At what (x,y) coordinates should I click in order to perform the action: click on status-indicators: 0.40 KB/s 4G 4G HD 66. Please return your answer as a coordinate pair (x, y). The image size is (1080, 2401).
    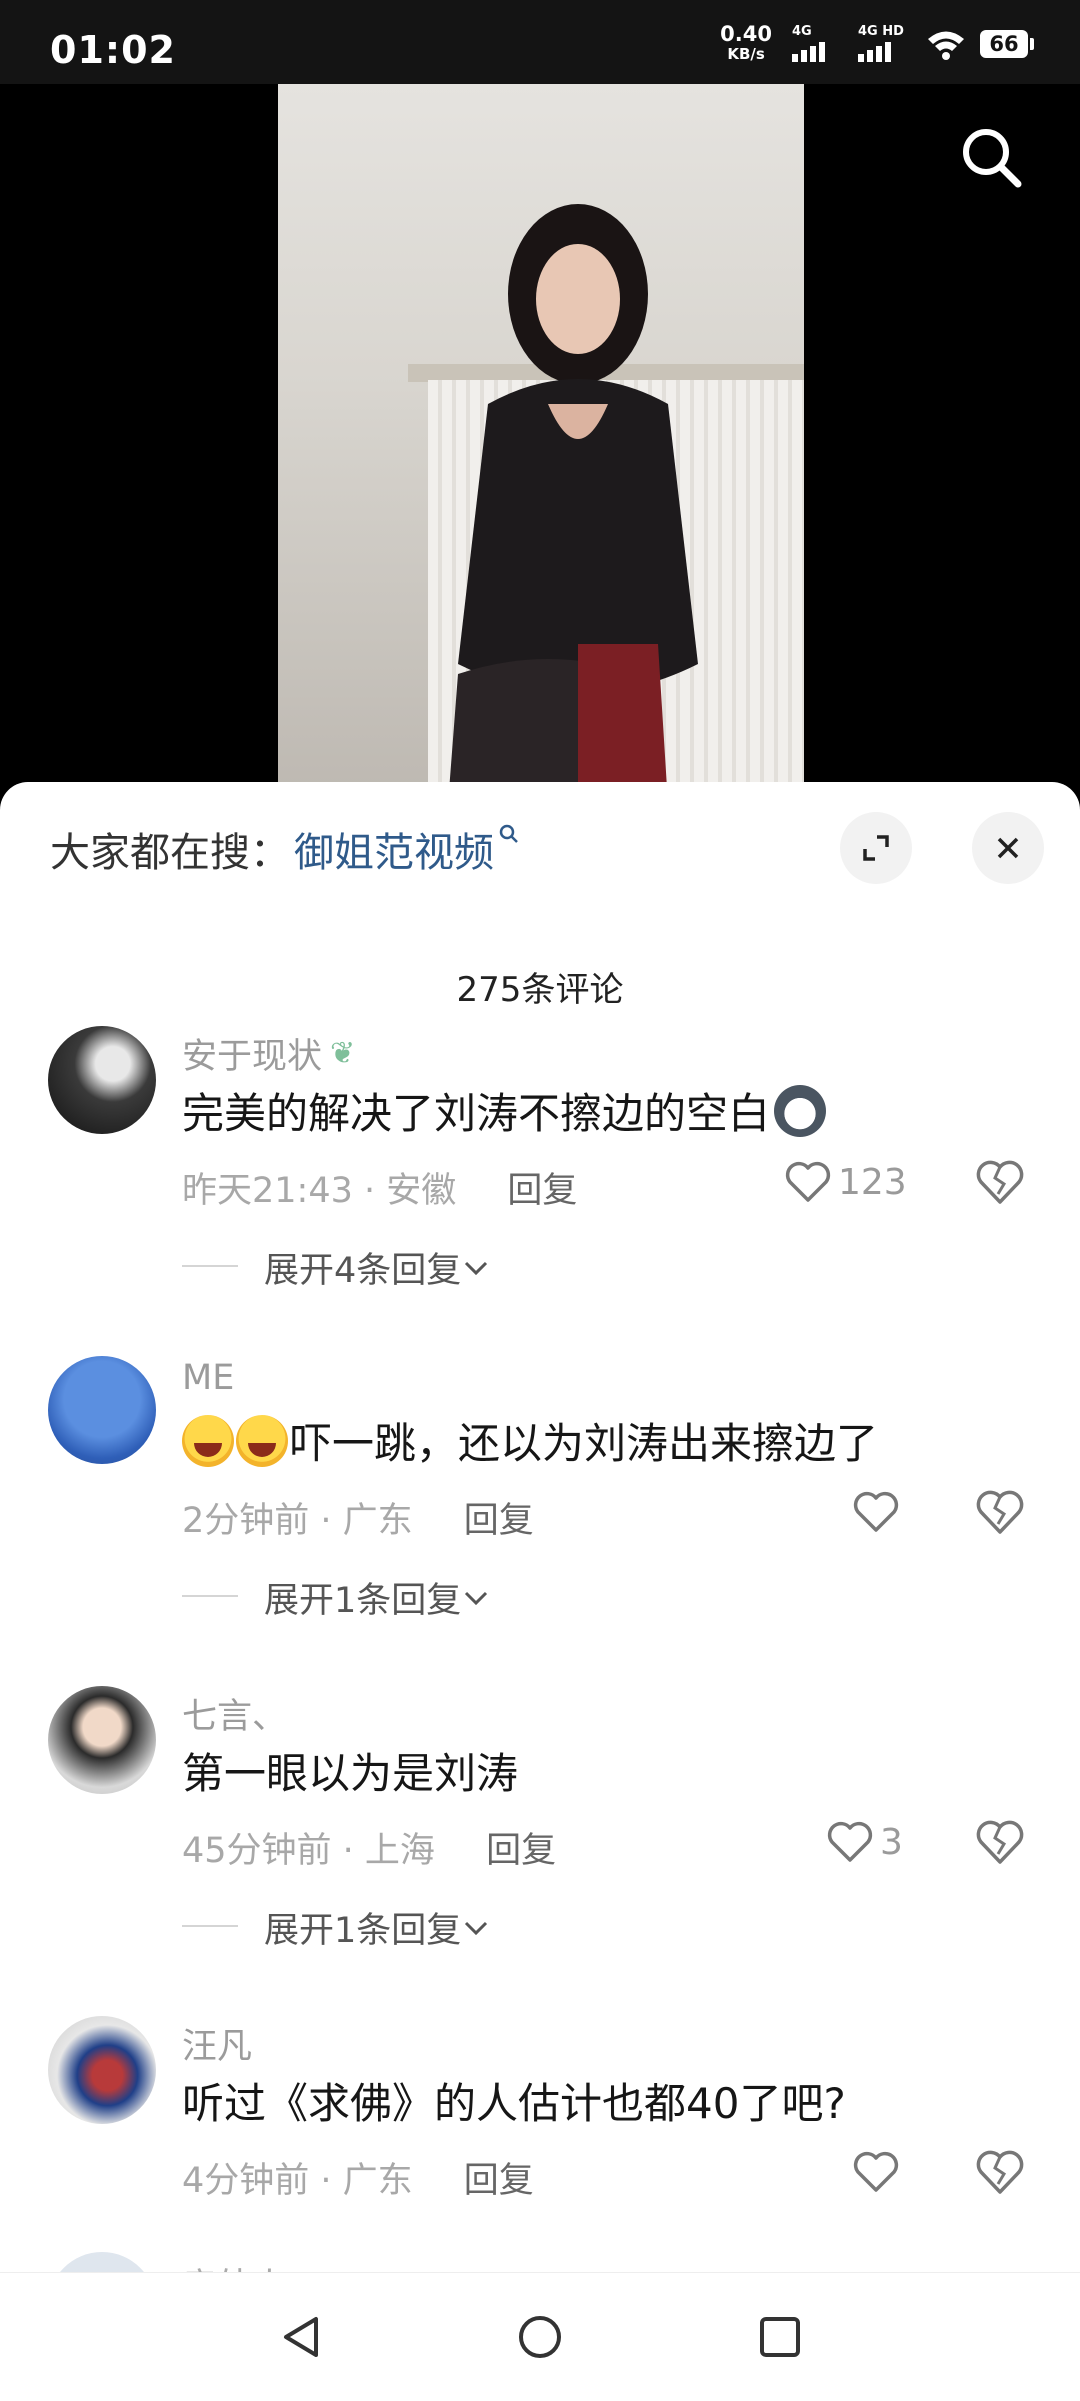
    Looking at the image, I should click on (877, 44).